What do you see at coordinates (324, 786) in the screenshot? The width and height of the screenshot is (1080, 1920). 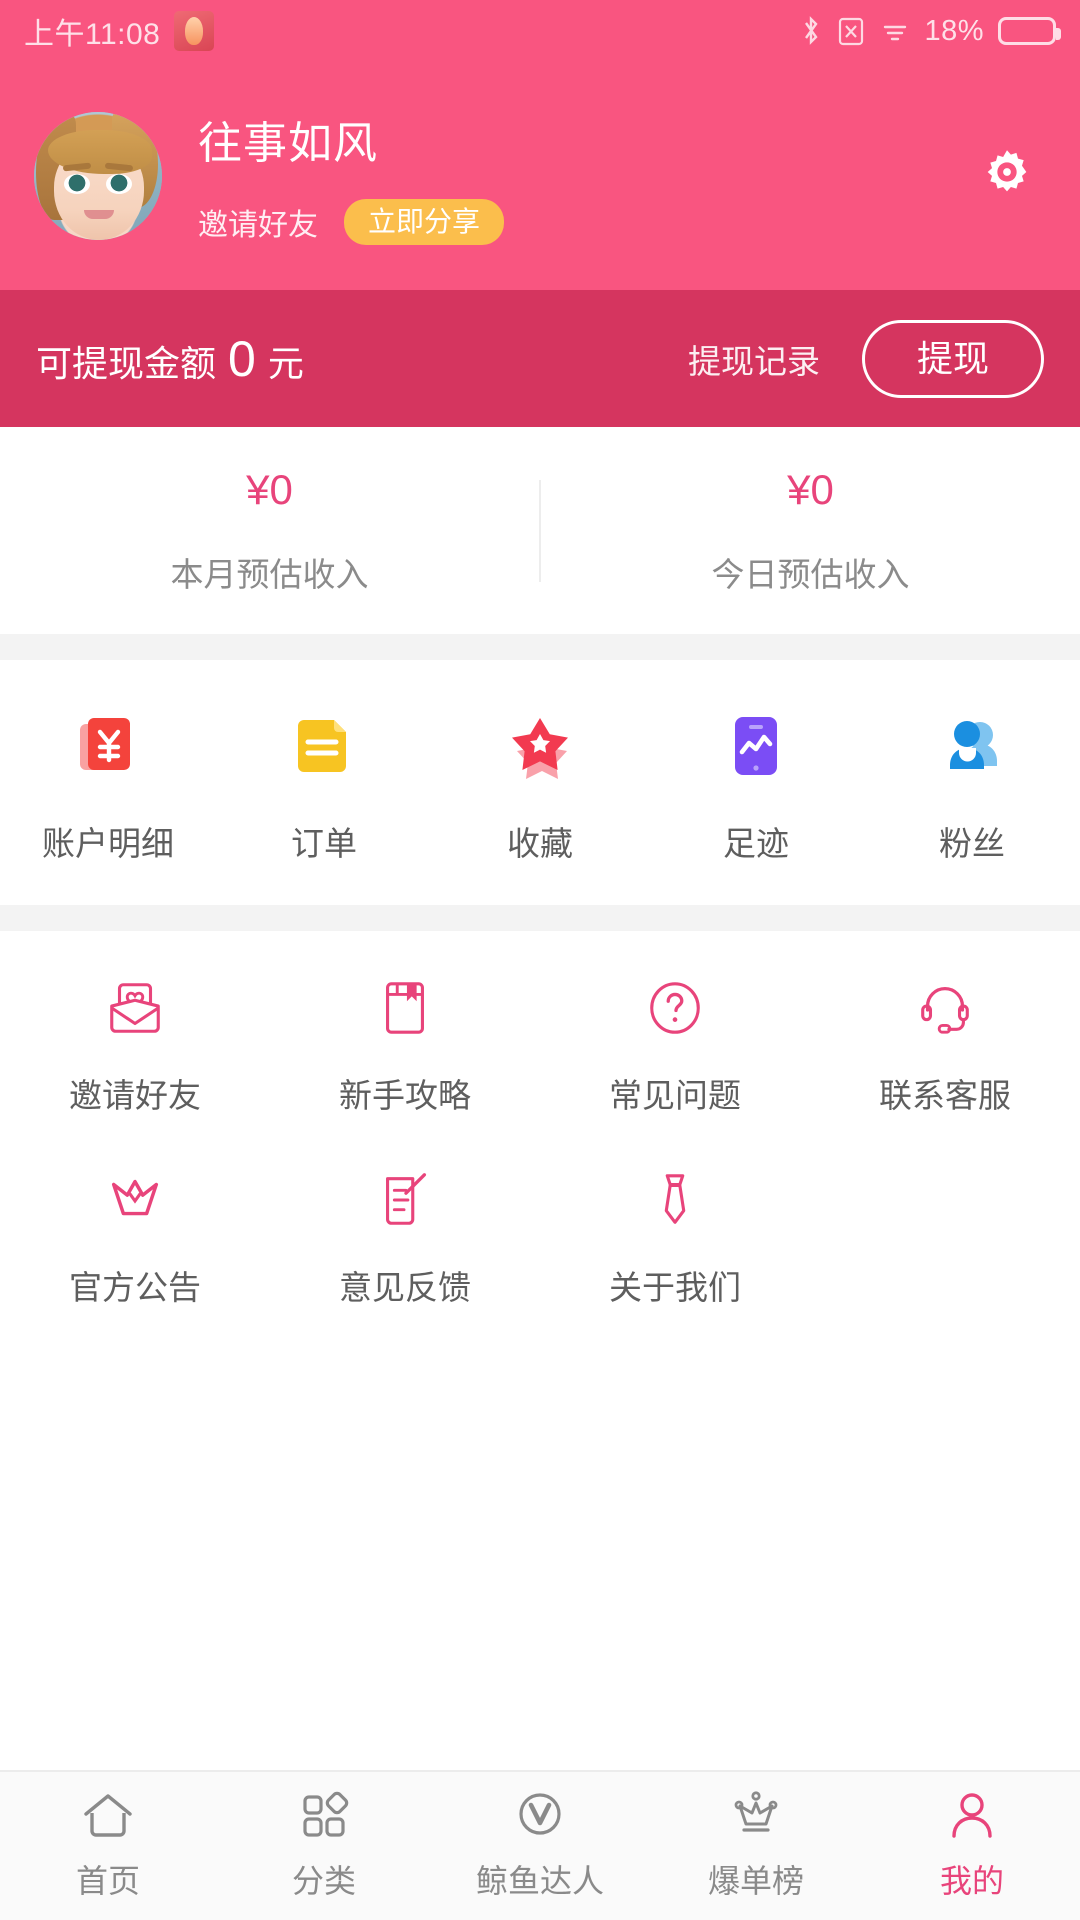 I see `quick-action-orders: 订单` at bounding box center [324, 786].